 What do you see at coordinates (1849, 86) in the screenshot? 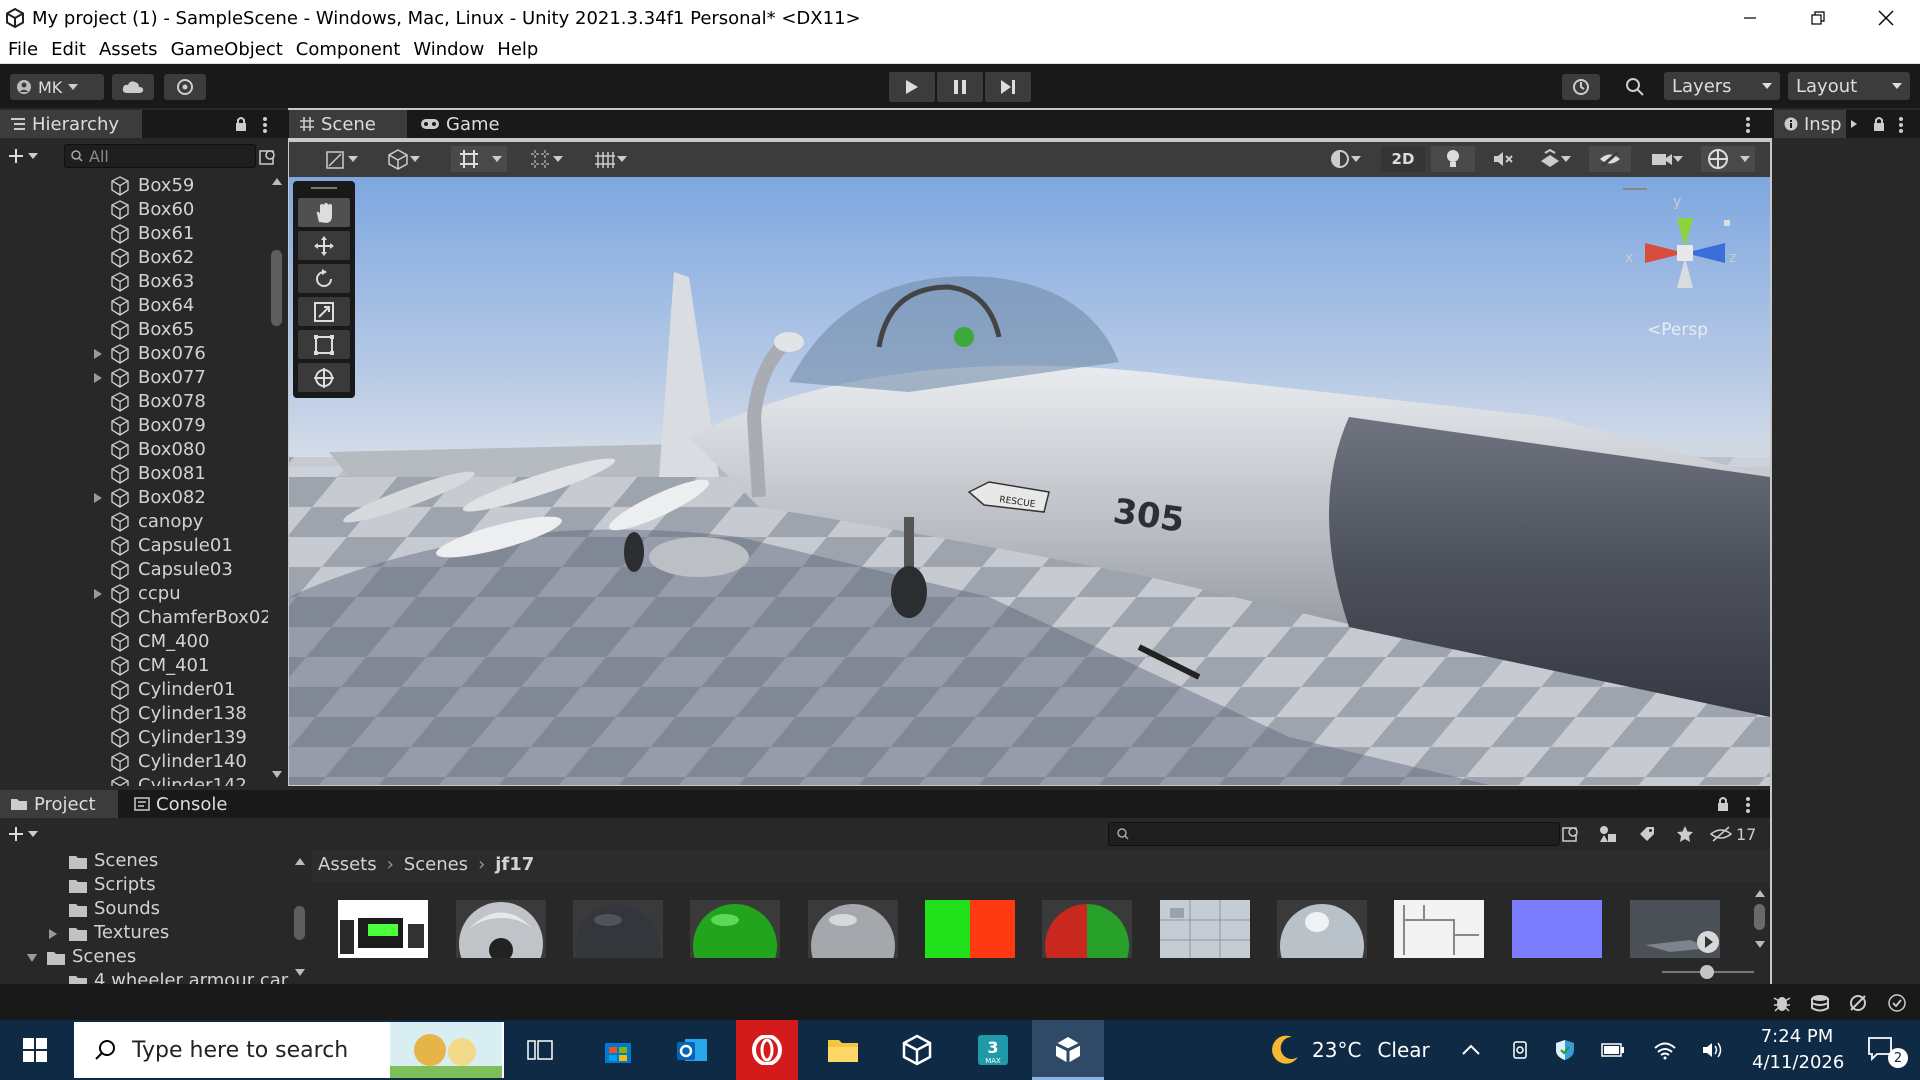
I see `layout-dropdown: Layout` at bounding box center [1849, 86].